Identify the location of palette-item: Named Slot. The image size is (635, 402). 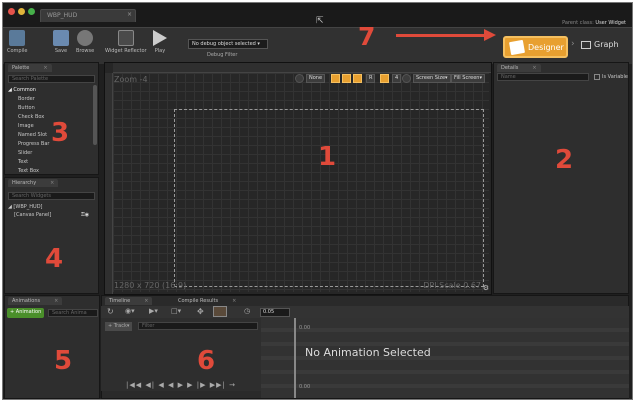
(32, 135).